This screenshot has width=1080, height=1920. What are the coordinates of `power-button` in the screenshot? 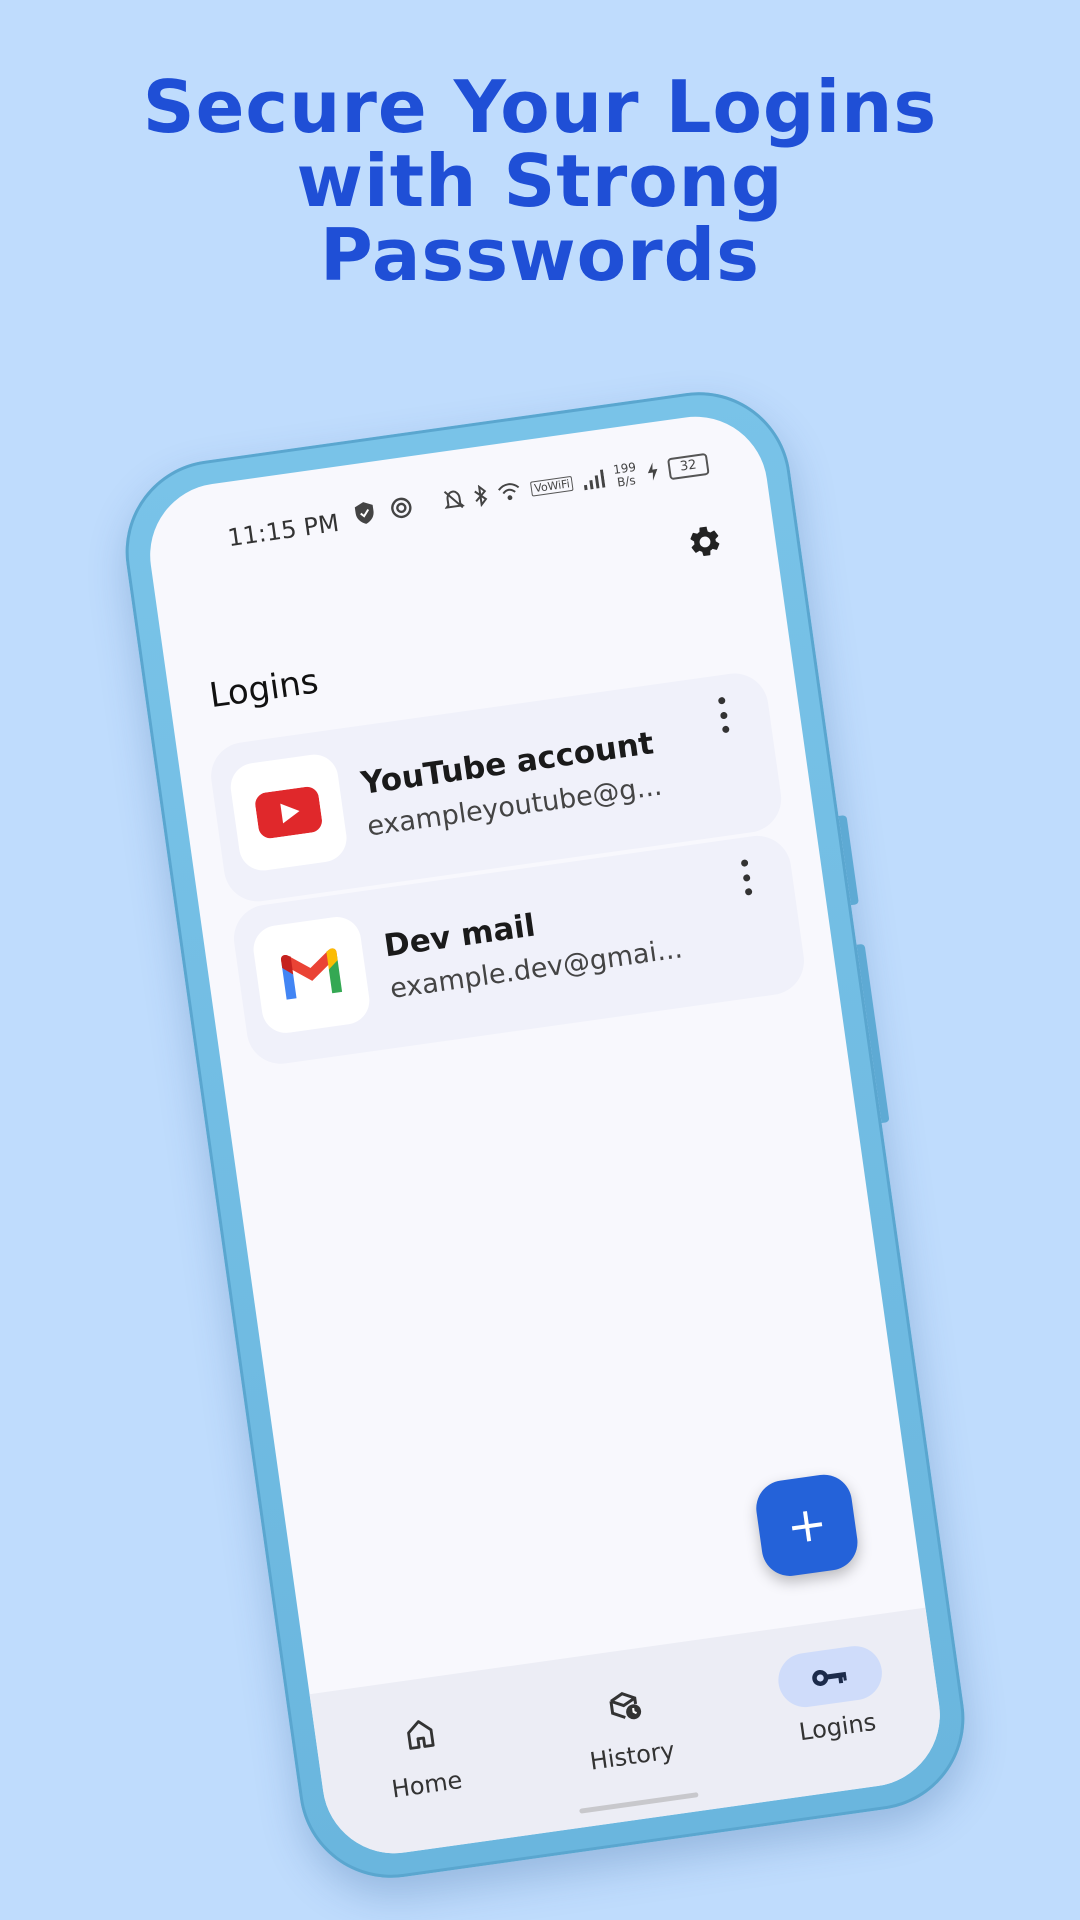 It's located at (873, 1033).